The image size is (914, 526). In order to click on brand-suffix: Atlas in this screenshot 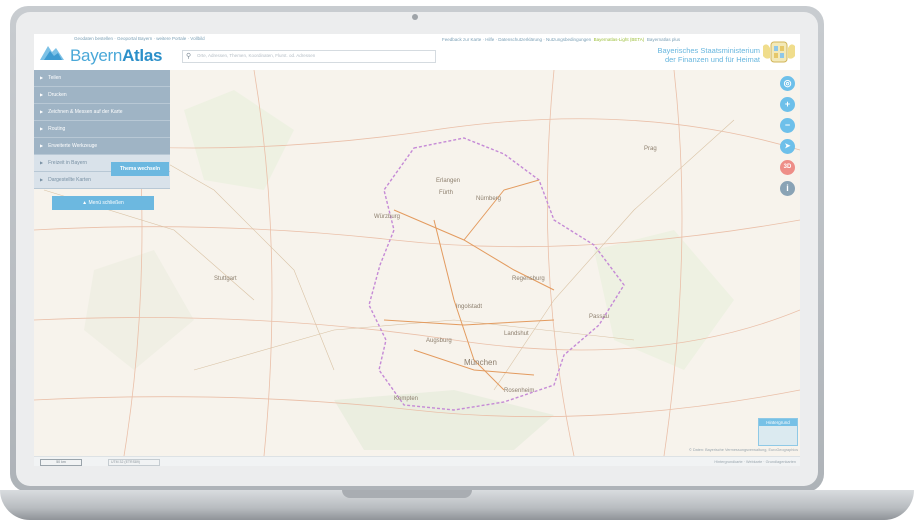, I will do `click(142, 55)`.